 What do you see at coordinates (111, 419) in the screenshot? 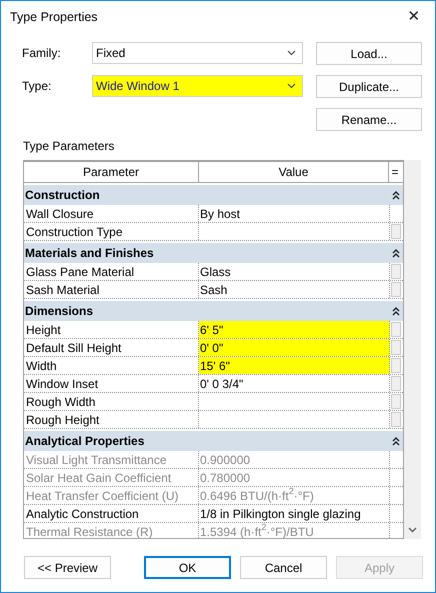
I see `parameter-name: Rough Height` at bounding box center [111, 419].